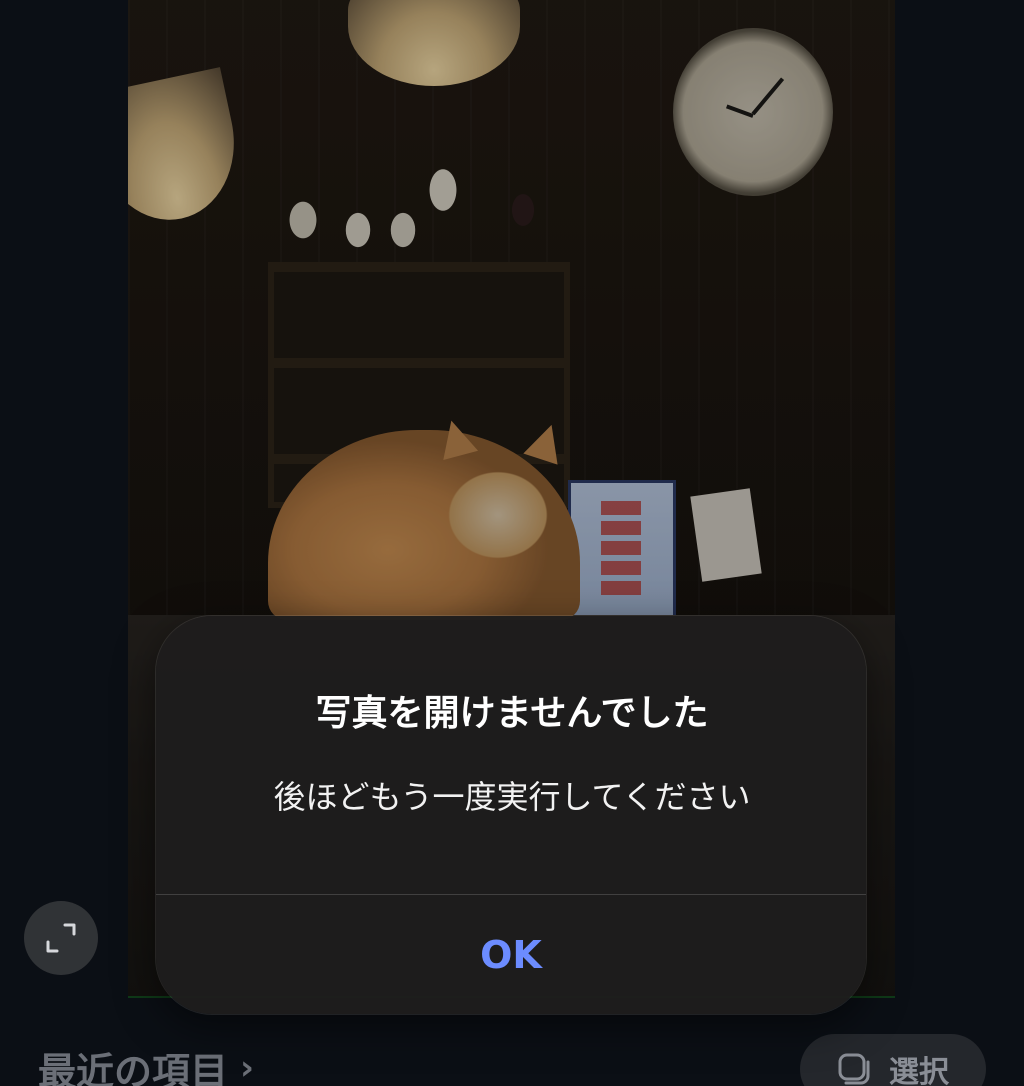 The width and height of the screenshot is (1024, 1086). I want to click on expand-button, so click(61, 938).